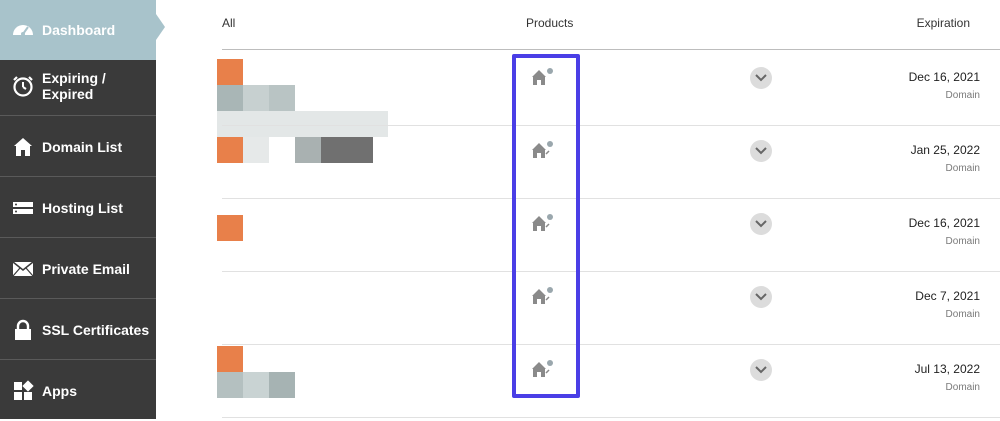  I want to click on header-divider, so click(611, 49).